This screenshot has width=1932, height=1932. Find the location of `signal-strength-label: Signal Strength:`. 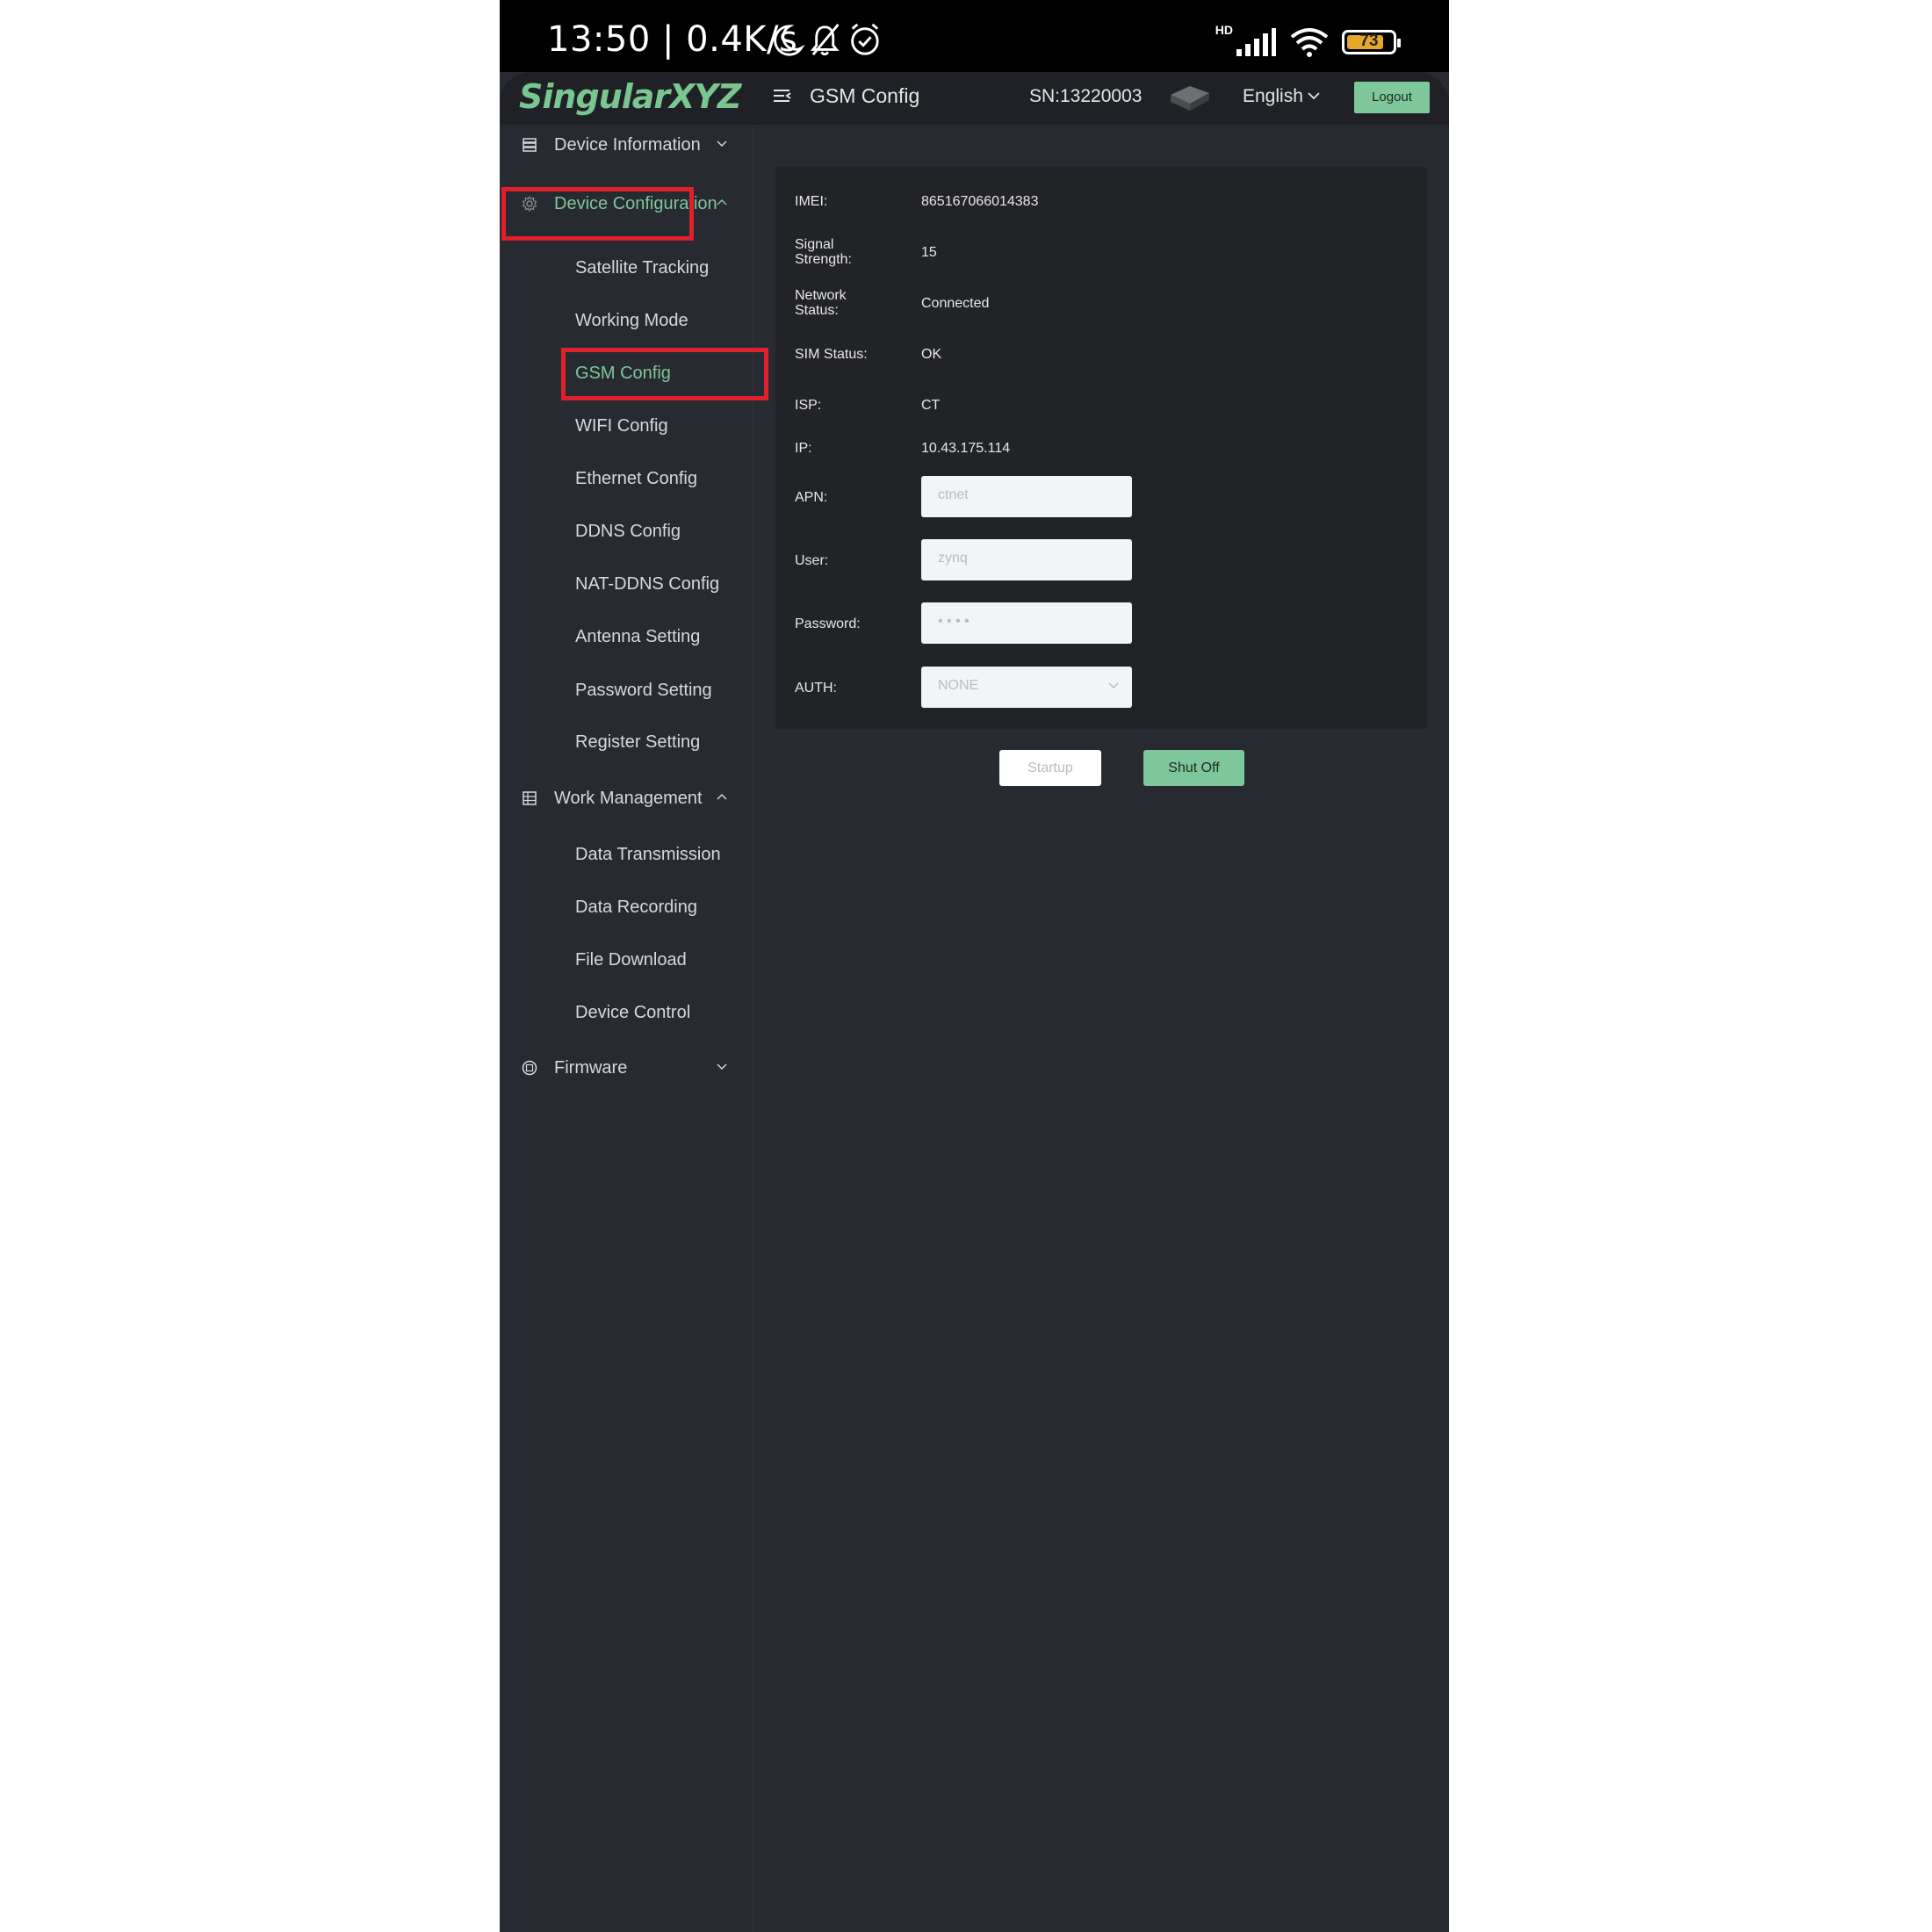

signal-strength-label: Signal Strength: is located at coordinates (823, 252).